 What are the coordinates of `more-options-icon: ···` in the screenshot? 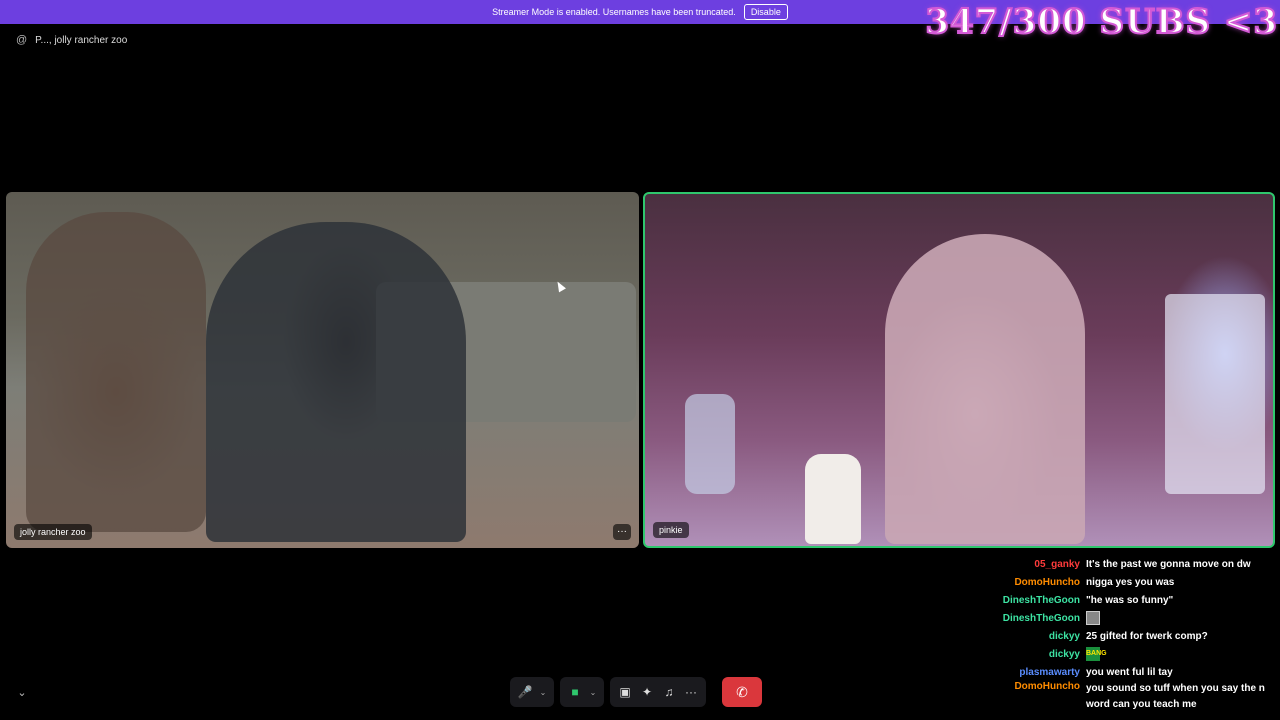 It's located at (691, 692).